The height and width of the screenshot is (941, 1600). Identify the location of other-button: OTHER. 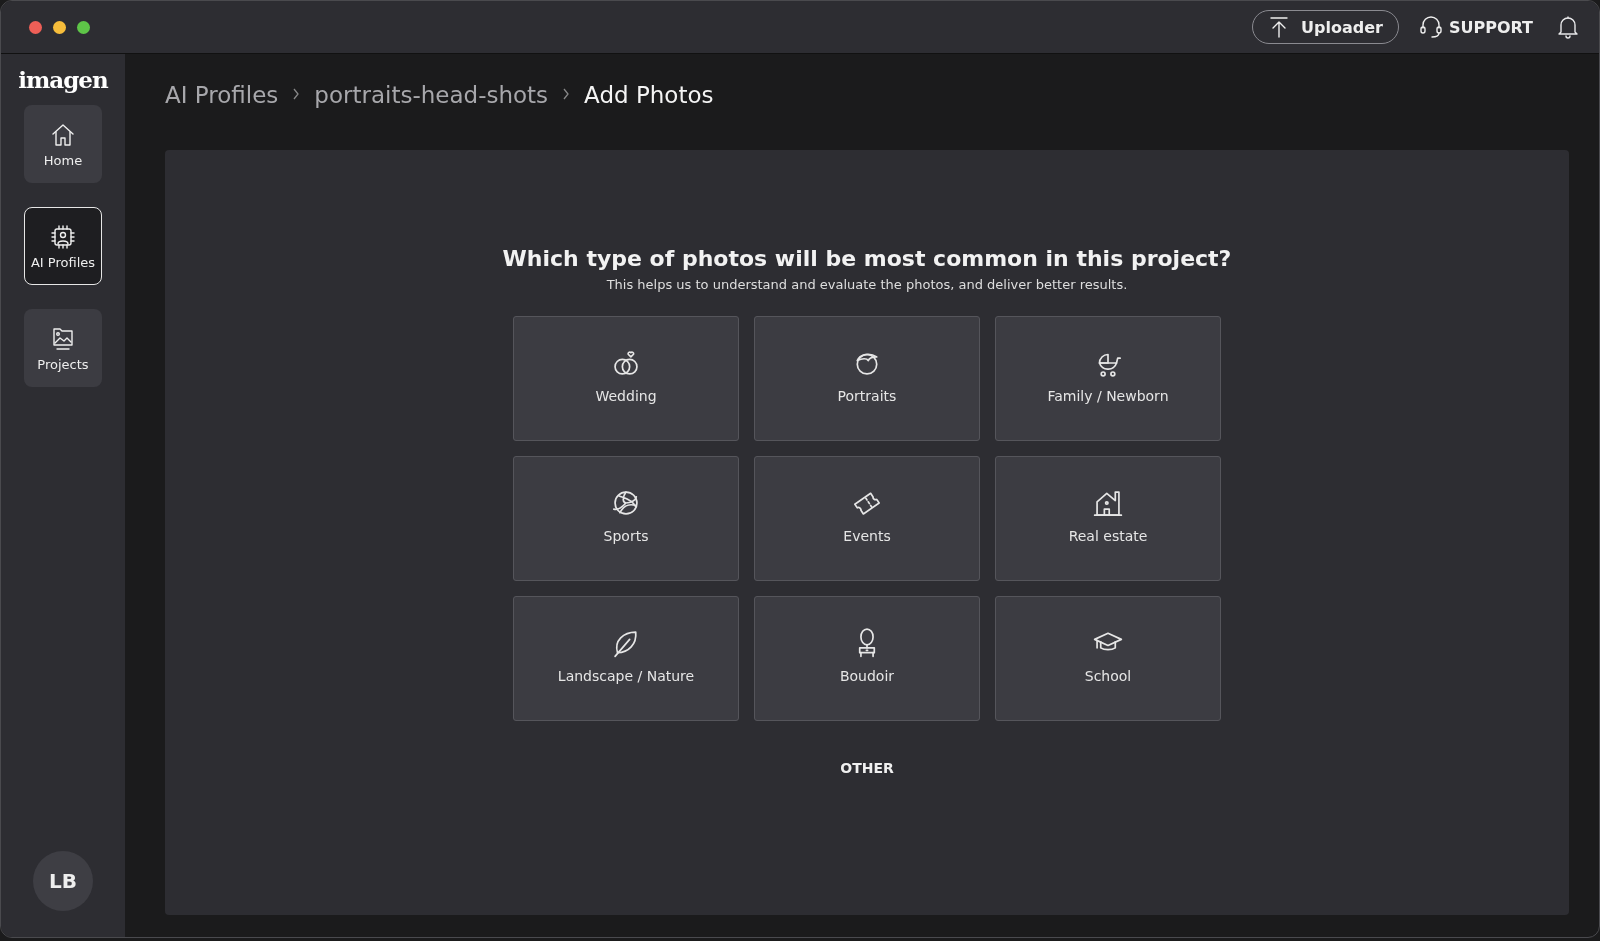
(867, 768).